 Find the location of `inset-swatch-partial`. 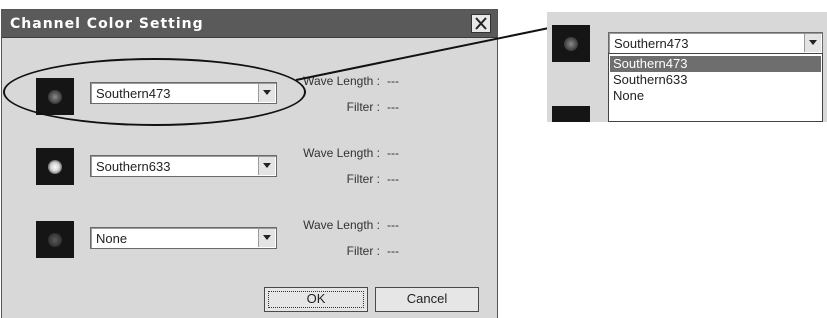

inset-swatch-partial is located at coordinates (571, 114).